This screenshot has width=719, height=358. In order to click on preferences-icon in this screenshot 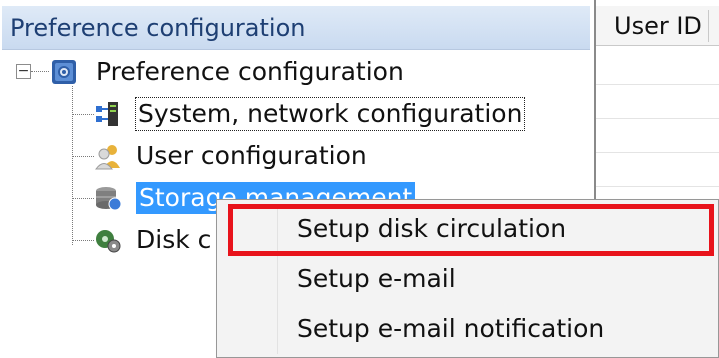, I will do `click(64, 72)`.